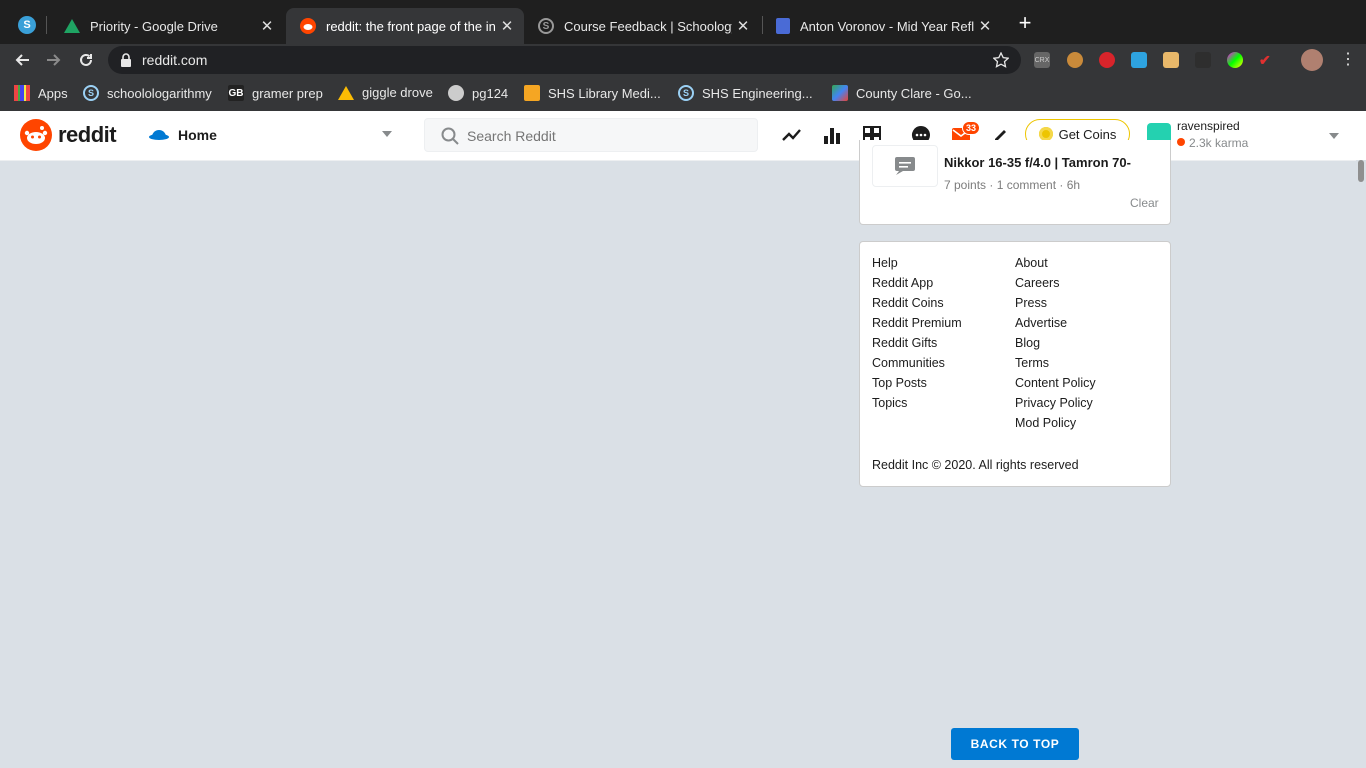 Image resolution: width=1366 pixels, height=768 pixels. Describe the element at coordinates (22, 60) in the screenshot. I see `back-arrow-icon` at that location.